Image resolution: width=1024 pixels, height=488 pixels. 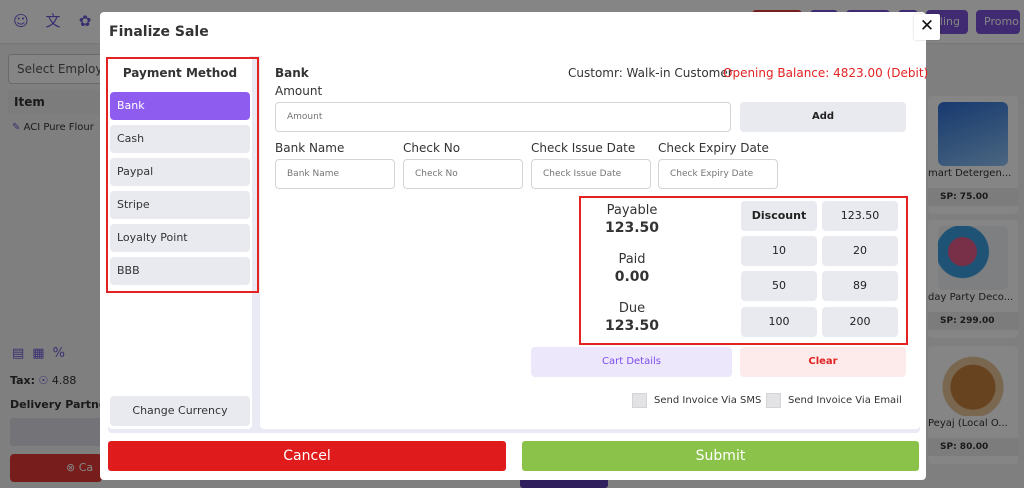 I want to click on check-issue-date-label: Check Issue Date, so click(x=583, y=148).